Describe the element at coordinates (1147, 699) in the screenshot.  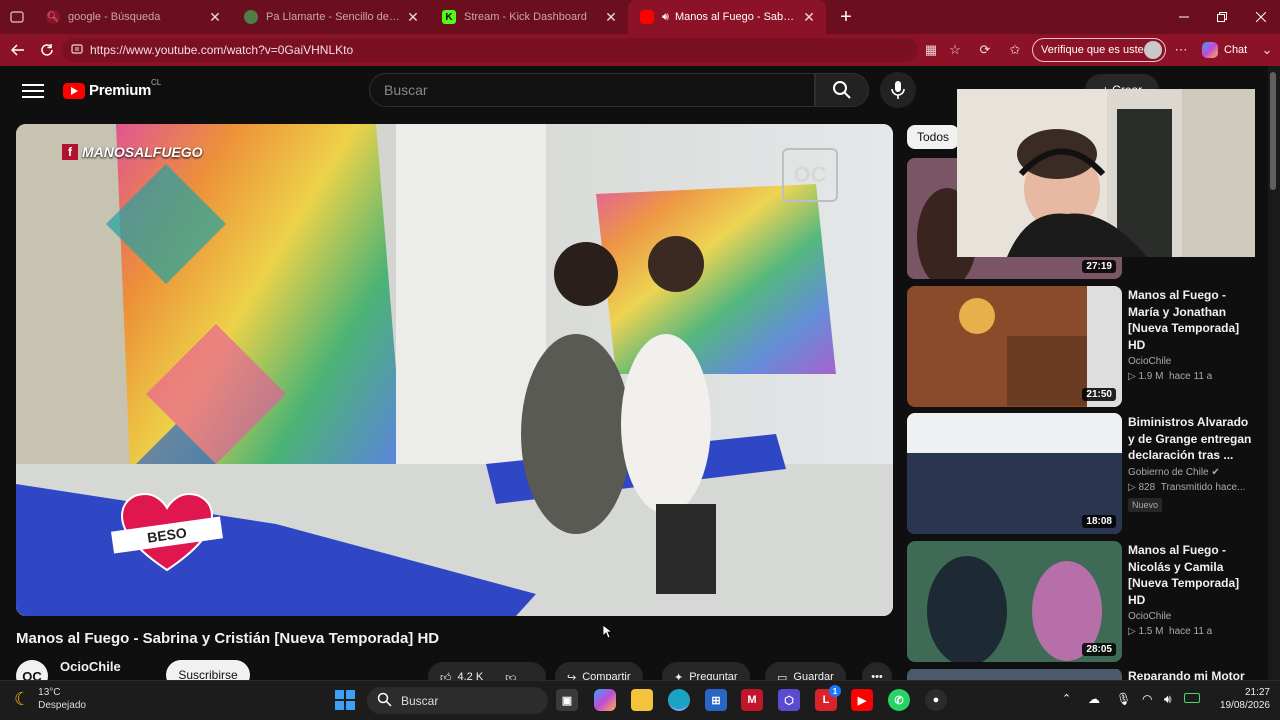
I see `wifi-icon: ◠` at that location.